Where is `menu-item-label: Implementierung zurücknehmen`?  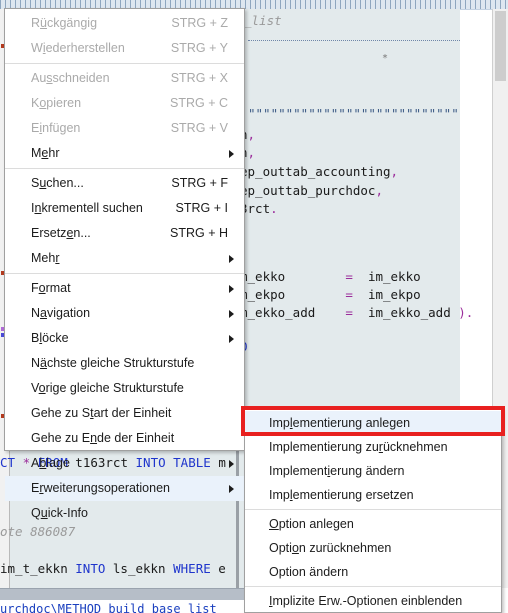 menu-item-label: Implementierung zurücknehmen is located at coordinates (358, 447).